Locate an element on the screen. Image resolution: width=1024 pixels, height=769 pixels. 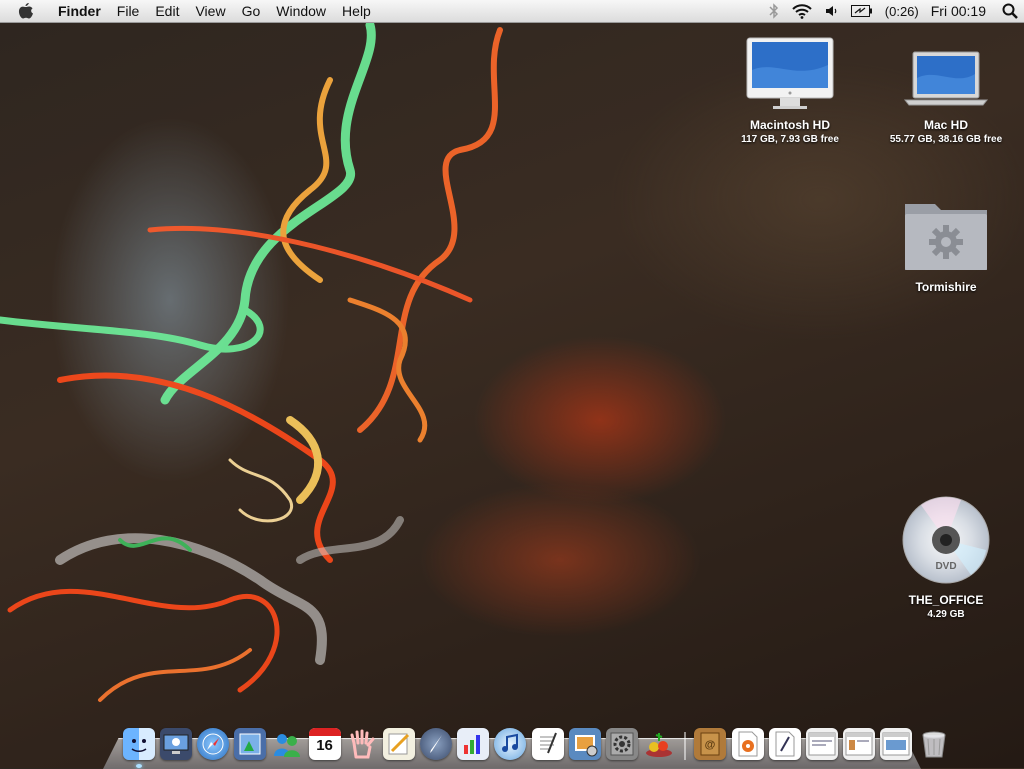
menu-go: Go is located at coordinates (251, 11).